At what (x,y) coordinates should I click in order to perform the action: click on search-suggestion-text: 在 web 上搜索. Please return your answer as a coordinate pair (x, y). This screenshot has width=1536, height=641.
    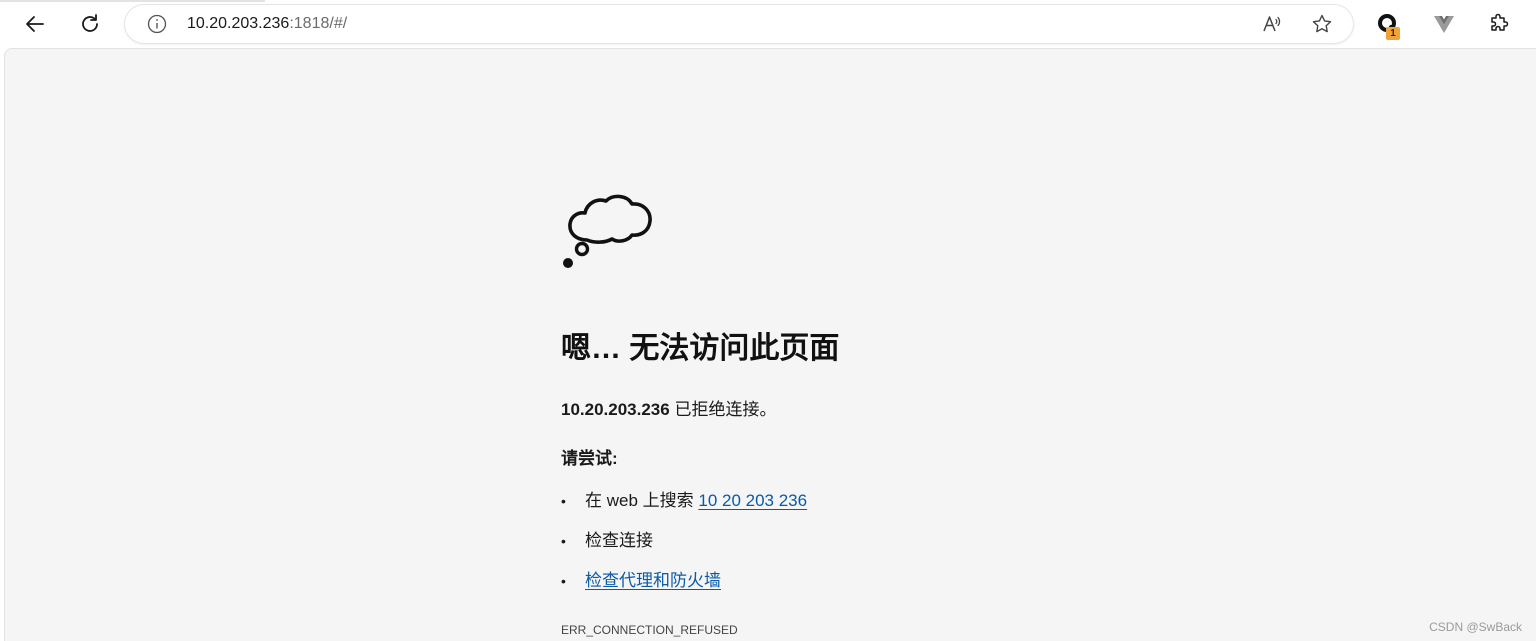
    Looking at the image, I should click on (639, 500).